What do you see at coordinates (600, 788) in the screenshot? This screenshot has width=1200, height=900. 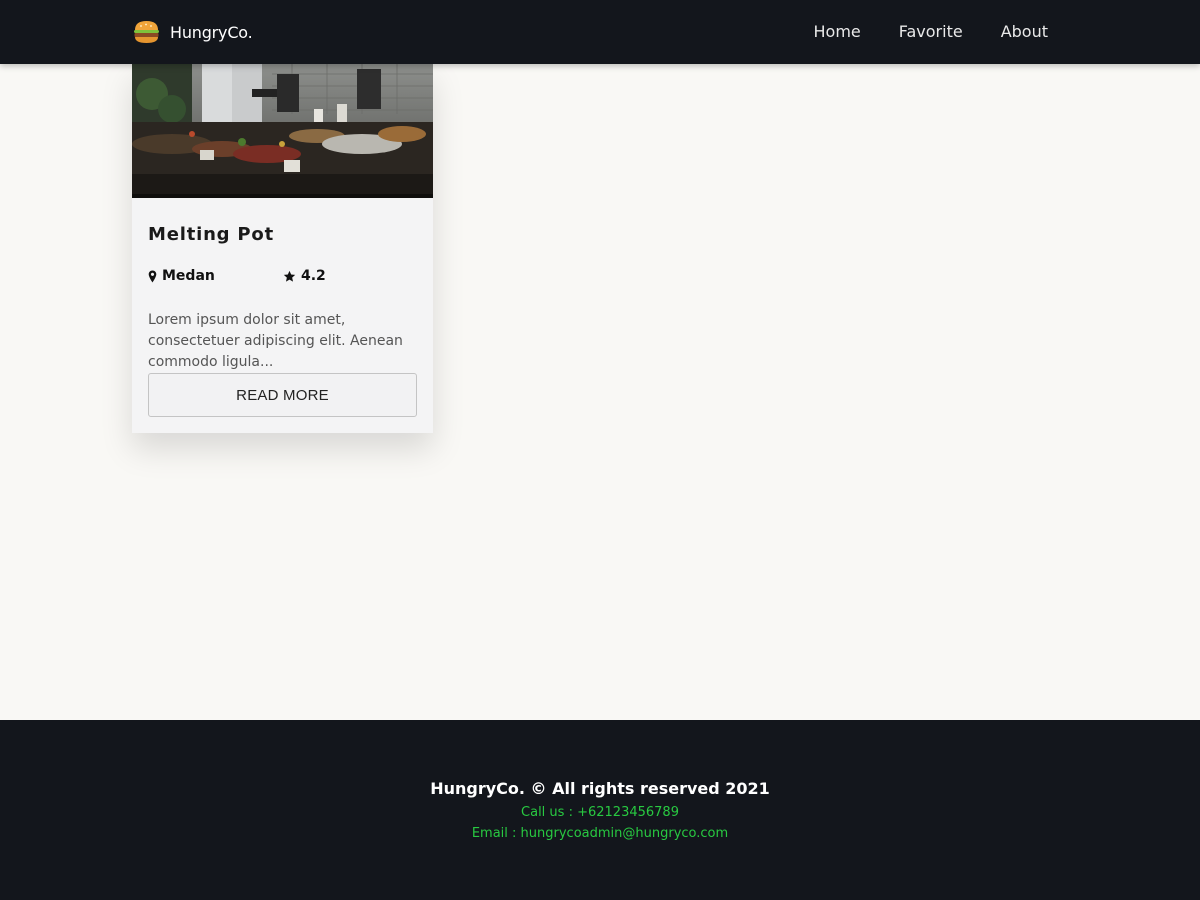 I see `footer-copyright: HungryCo. © All rights reserved 2021` at bounding box center [600, 788].